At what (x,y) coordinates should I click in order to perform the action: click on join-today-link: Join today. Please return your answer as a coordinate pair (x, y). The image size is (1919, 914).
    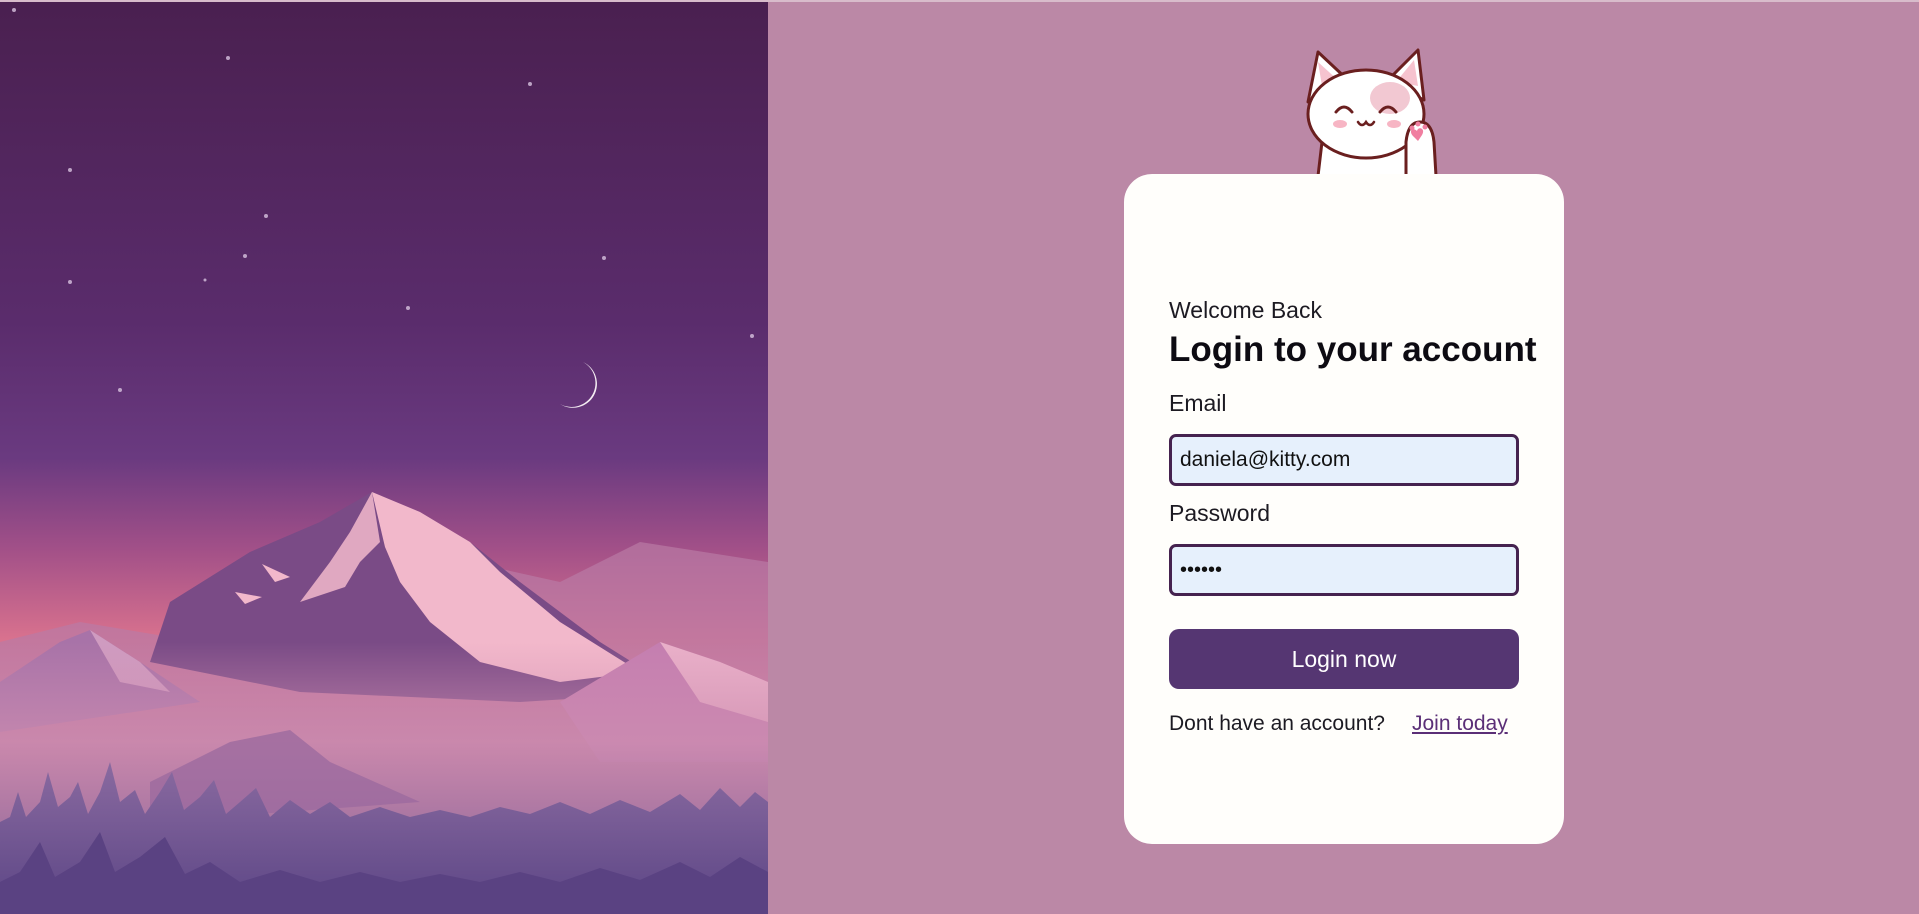
    Looking at the image, I should click on (1460, 724).